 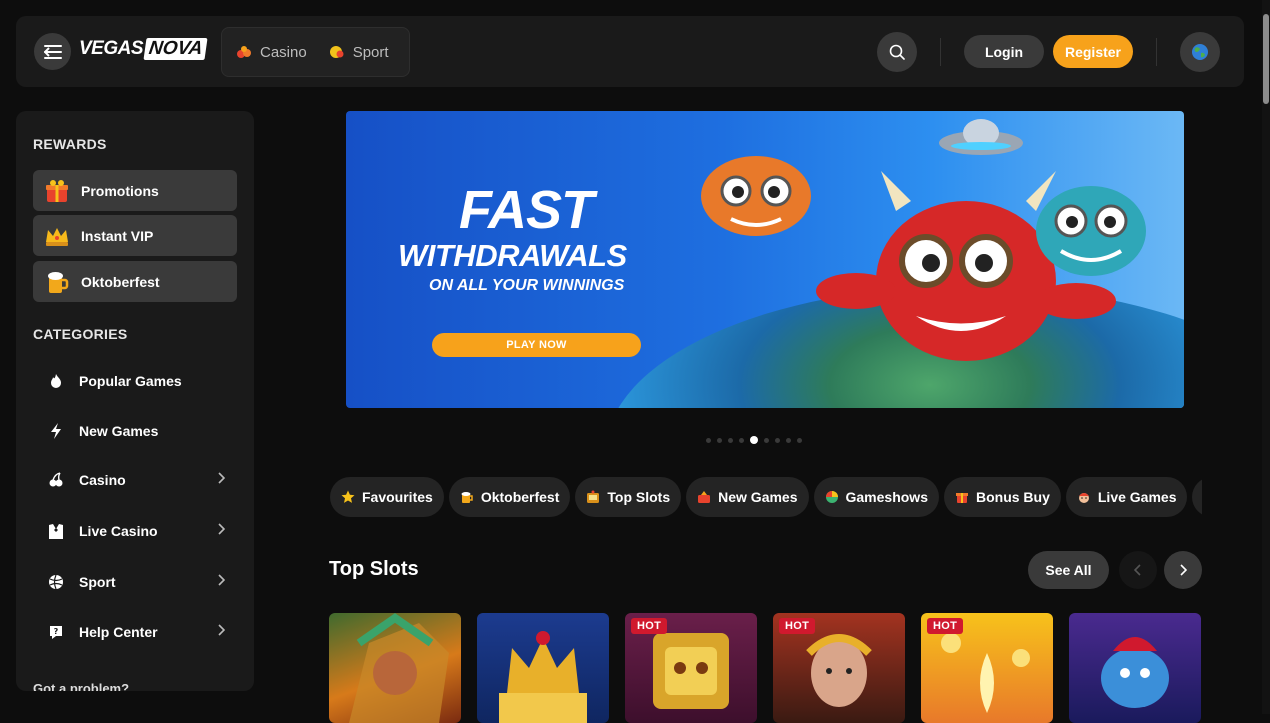 I want to click on sidebar-item-label: Live Casino, so click(x=118, y=531).